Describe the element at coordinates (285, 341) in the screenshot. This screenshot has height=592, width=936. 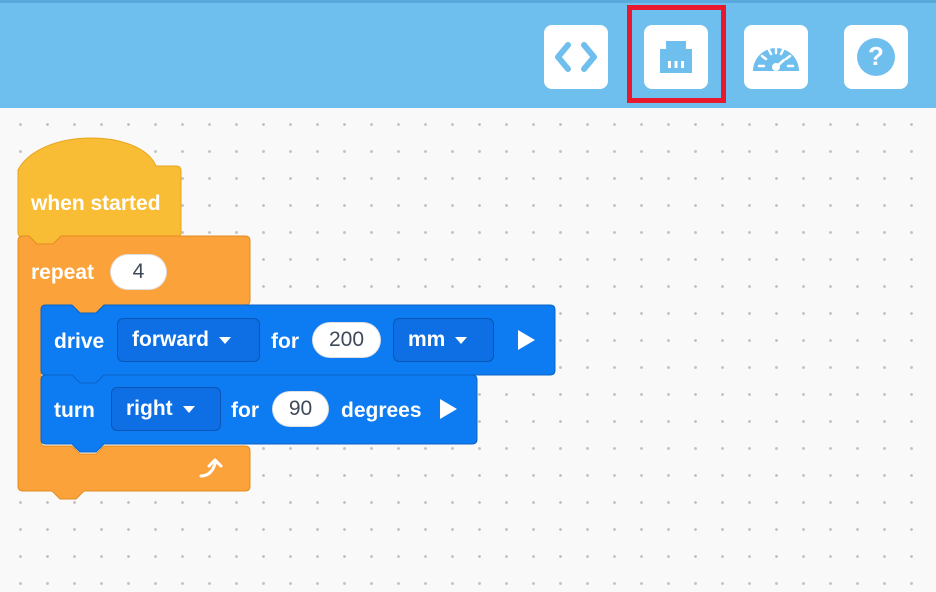
I see `drive-for-label: for` at that location.